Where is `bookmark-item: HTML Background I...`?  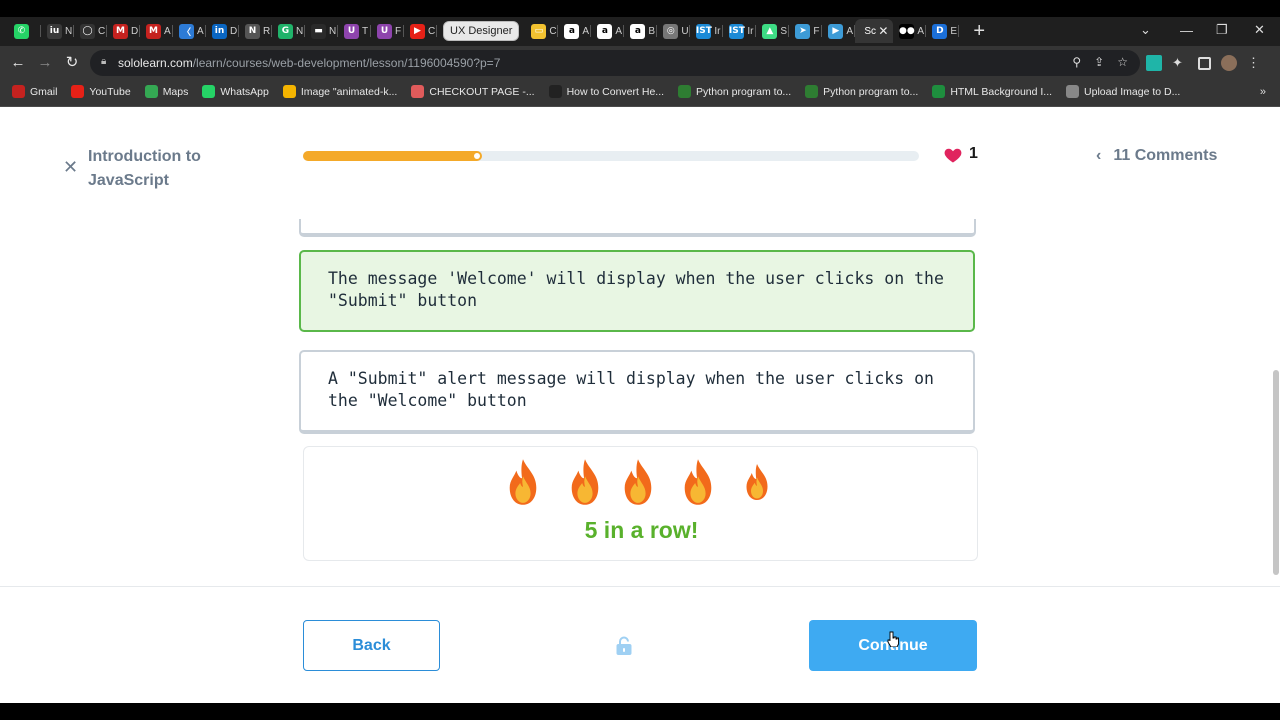 bookmark-item: HTML Background I... is located at coordinates (992, 91).